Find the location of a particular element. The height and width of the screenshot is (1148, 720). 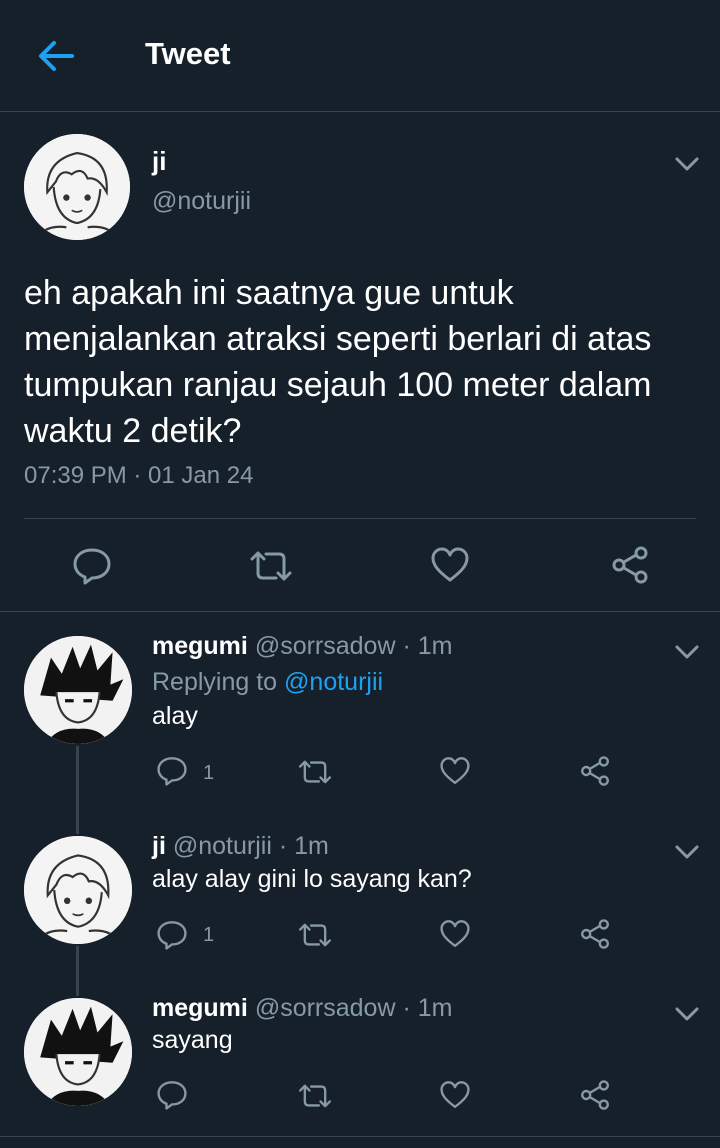

arrow-left-icon is located at coordinates (56, 56).